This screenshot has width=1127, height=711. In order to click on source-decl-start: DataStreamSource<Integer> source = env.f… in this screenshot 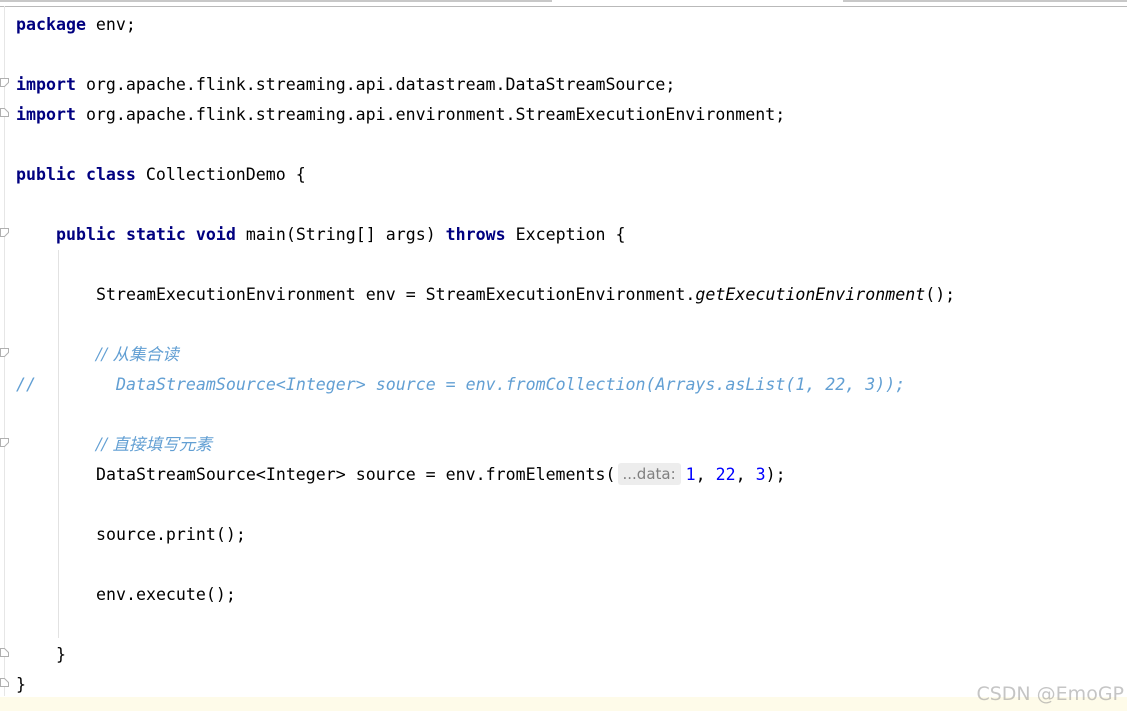, I will do `click(356, 474)`.